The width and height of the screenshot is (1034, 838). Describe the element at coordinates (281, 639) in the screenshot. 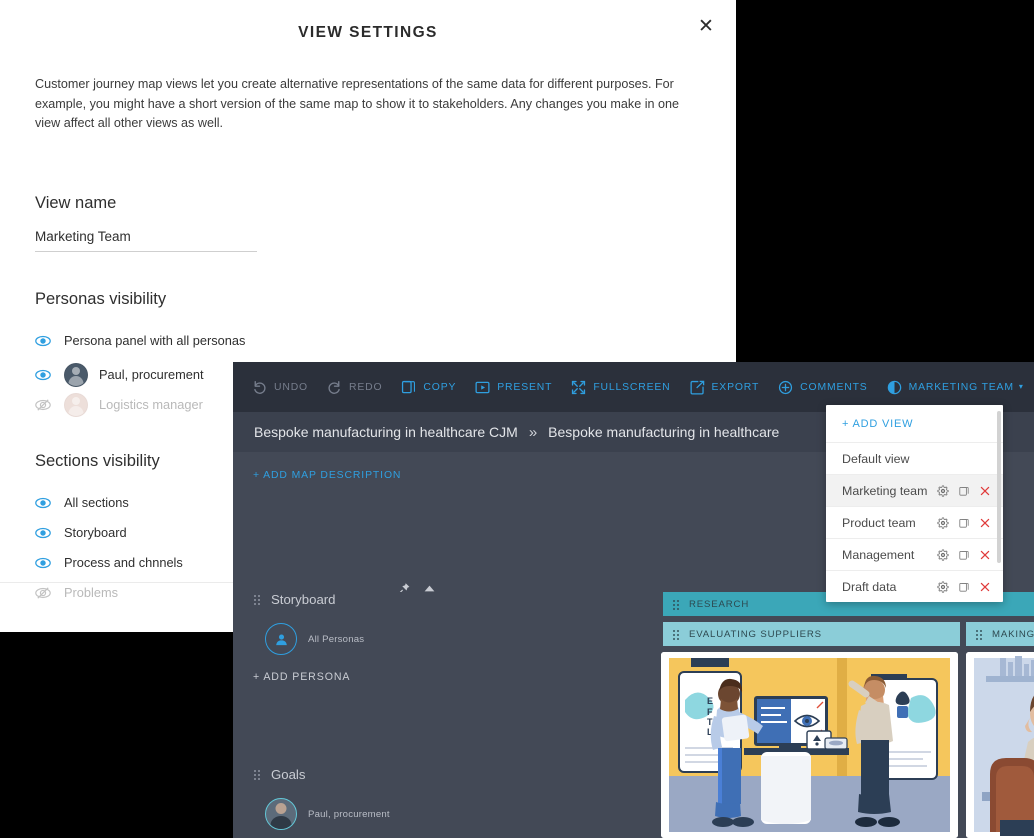

I see `all-personas-icon` at that location.